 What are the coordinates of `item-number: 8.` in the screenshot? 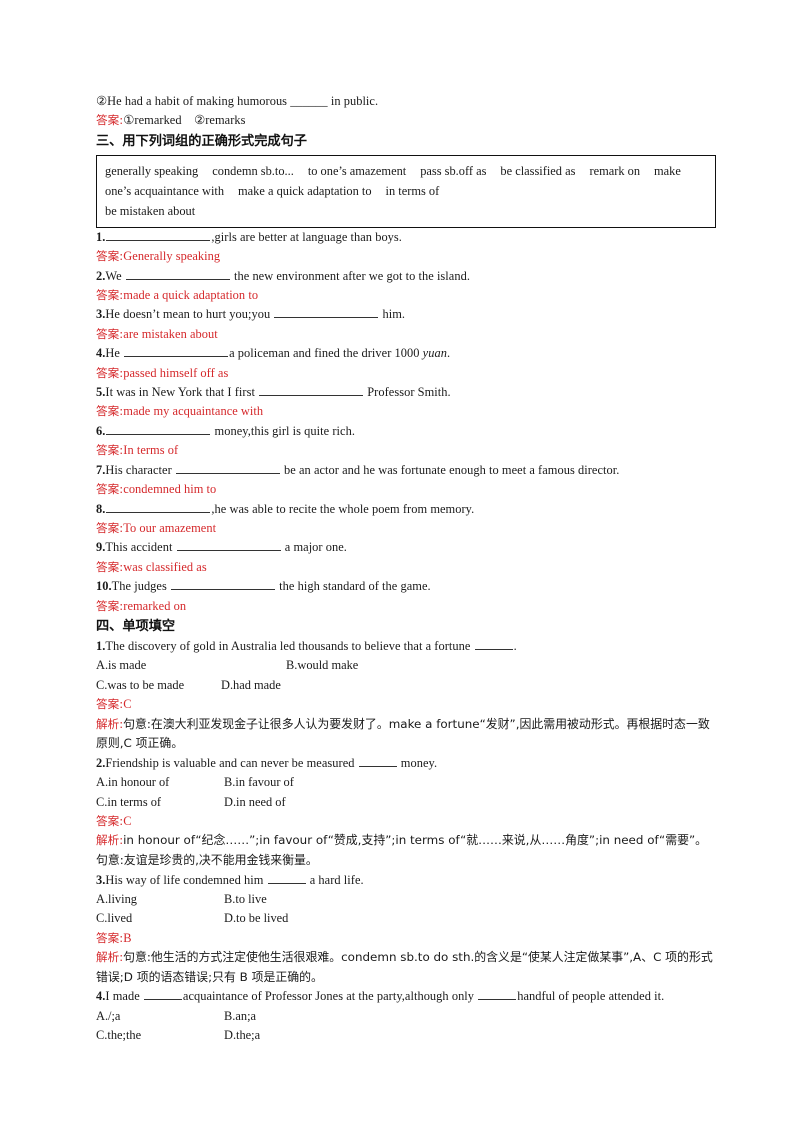 It's located at (101, 508).